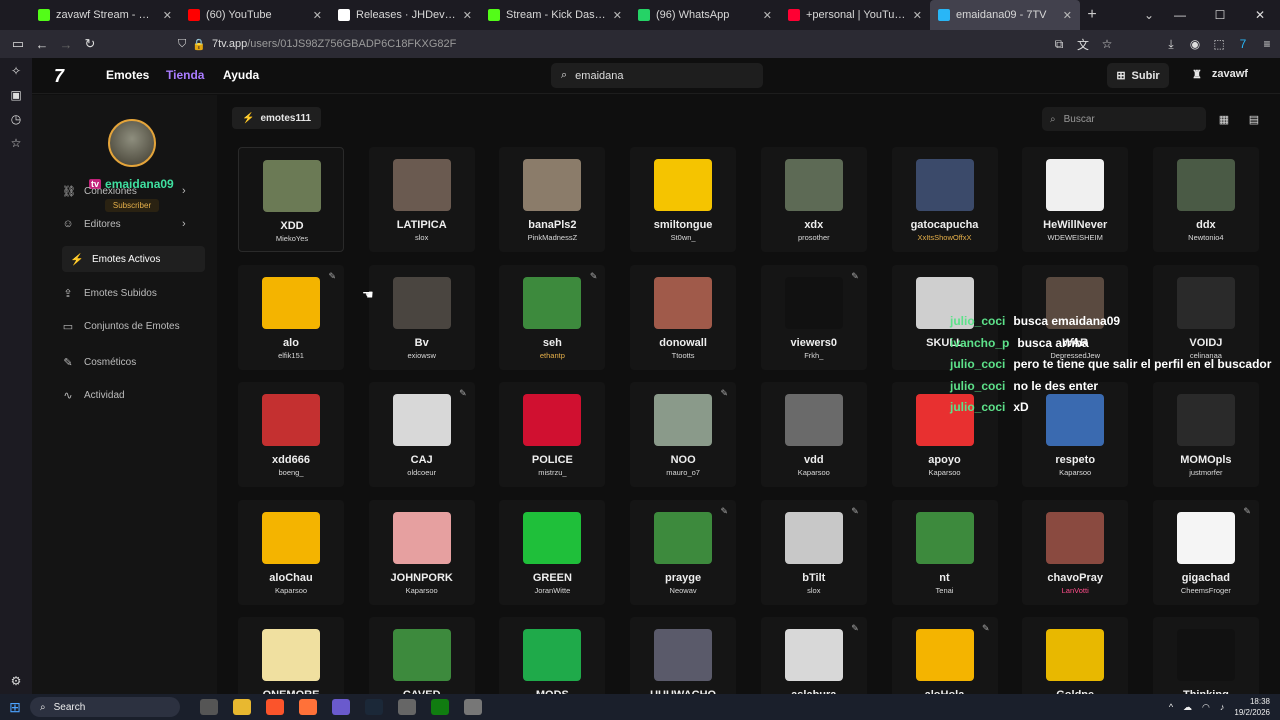 This screenshot has width=1280, height=720. I want to click on emote-card: POLICE mistrzu_, so click(552, 434).